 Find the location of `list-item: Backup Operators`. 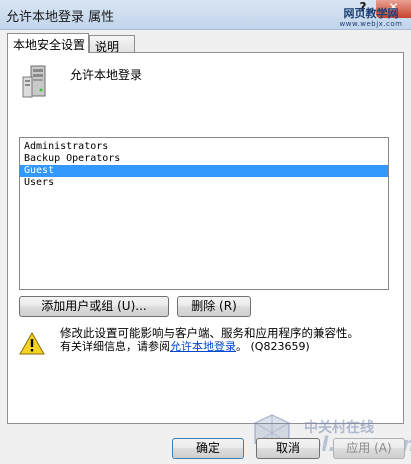

list-item: Backup Operators is located at coordinates (204, 159).